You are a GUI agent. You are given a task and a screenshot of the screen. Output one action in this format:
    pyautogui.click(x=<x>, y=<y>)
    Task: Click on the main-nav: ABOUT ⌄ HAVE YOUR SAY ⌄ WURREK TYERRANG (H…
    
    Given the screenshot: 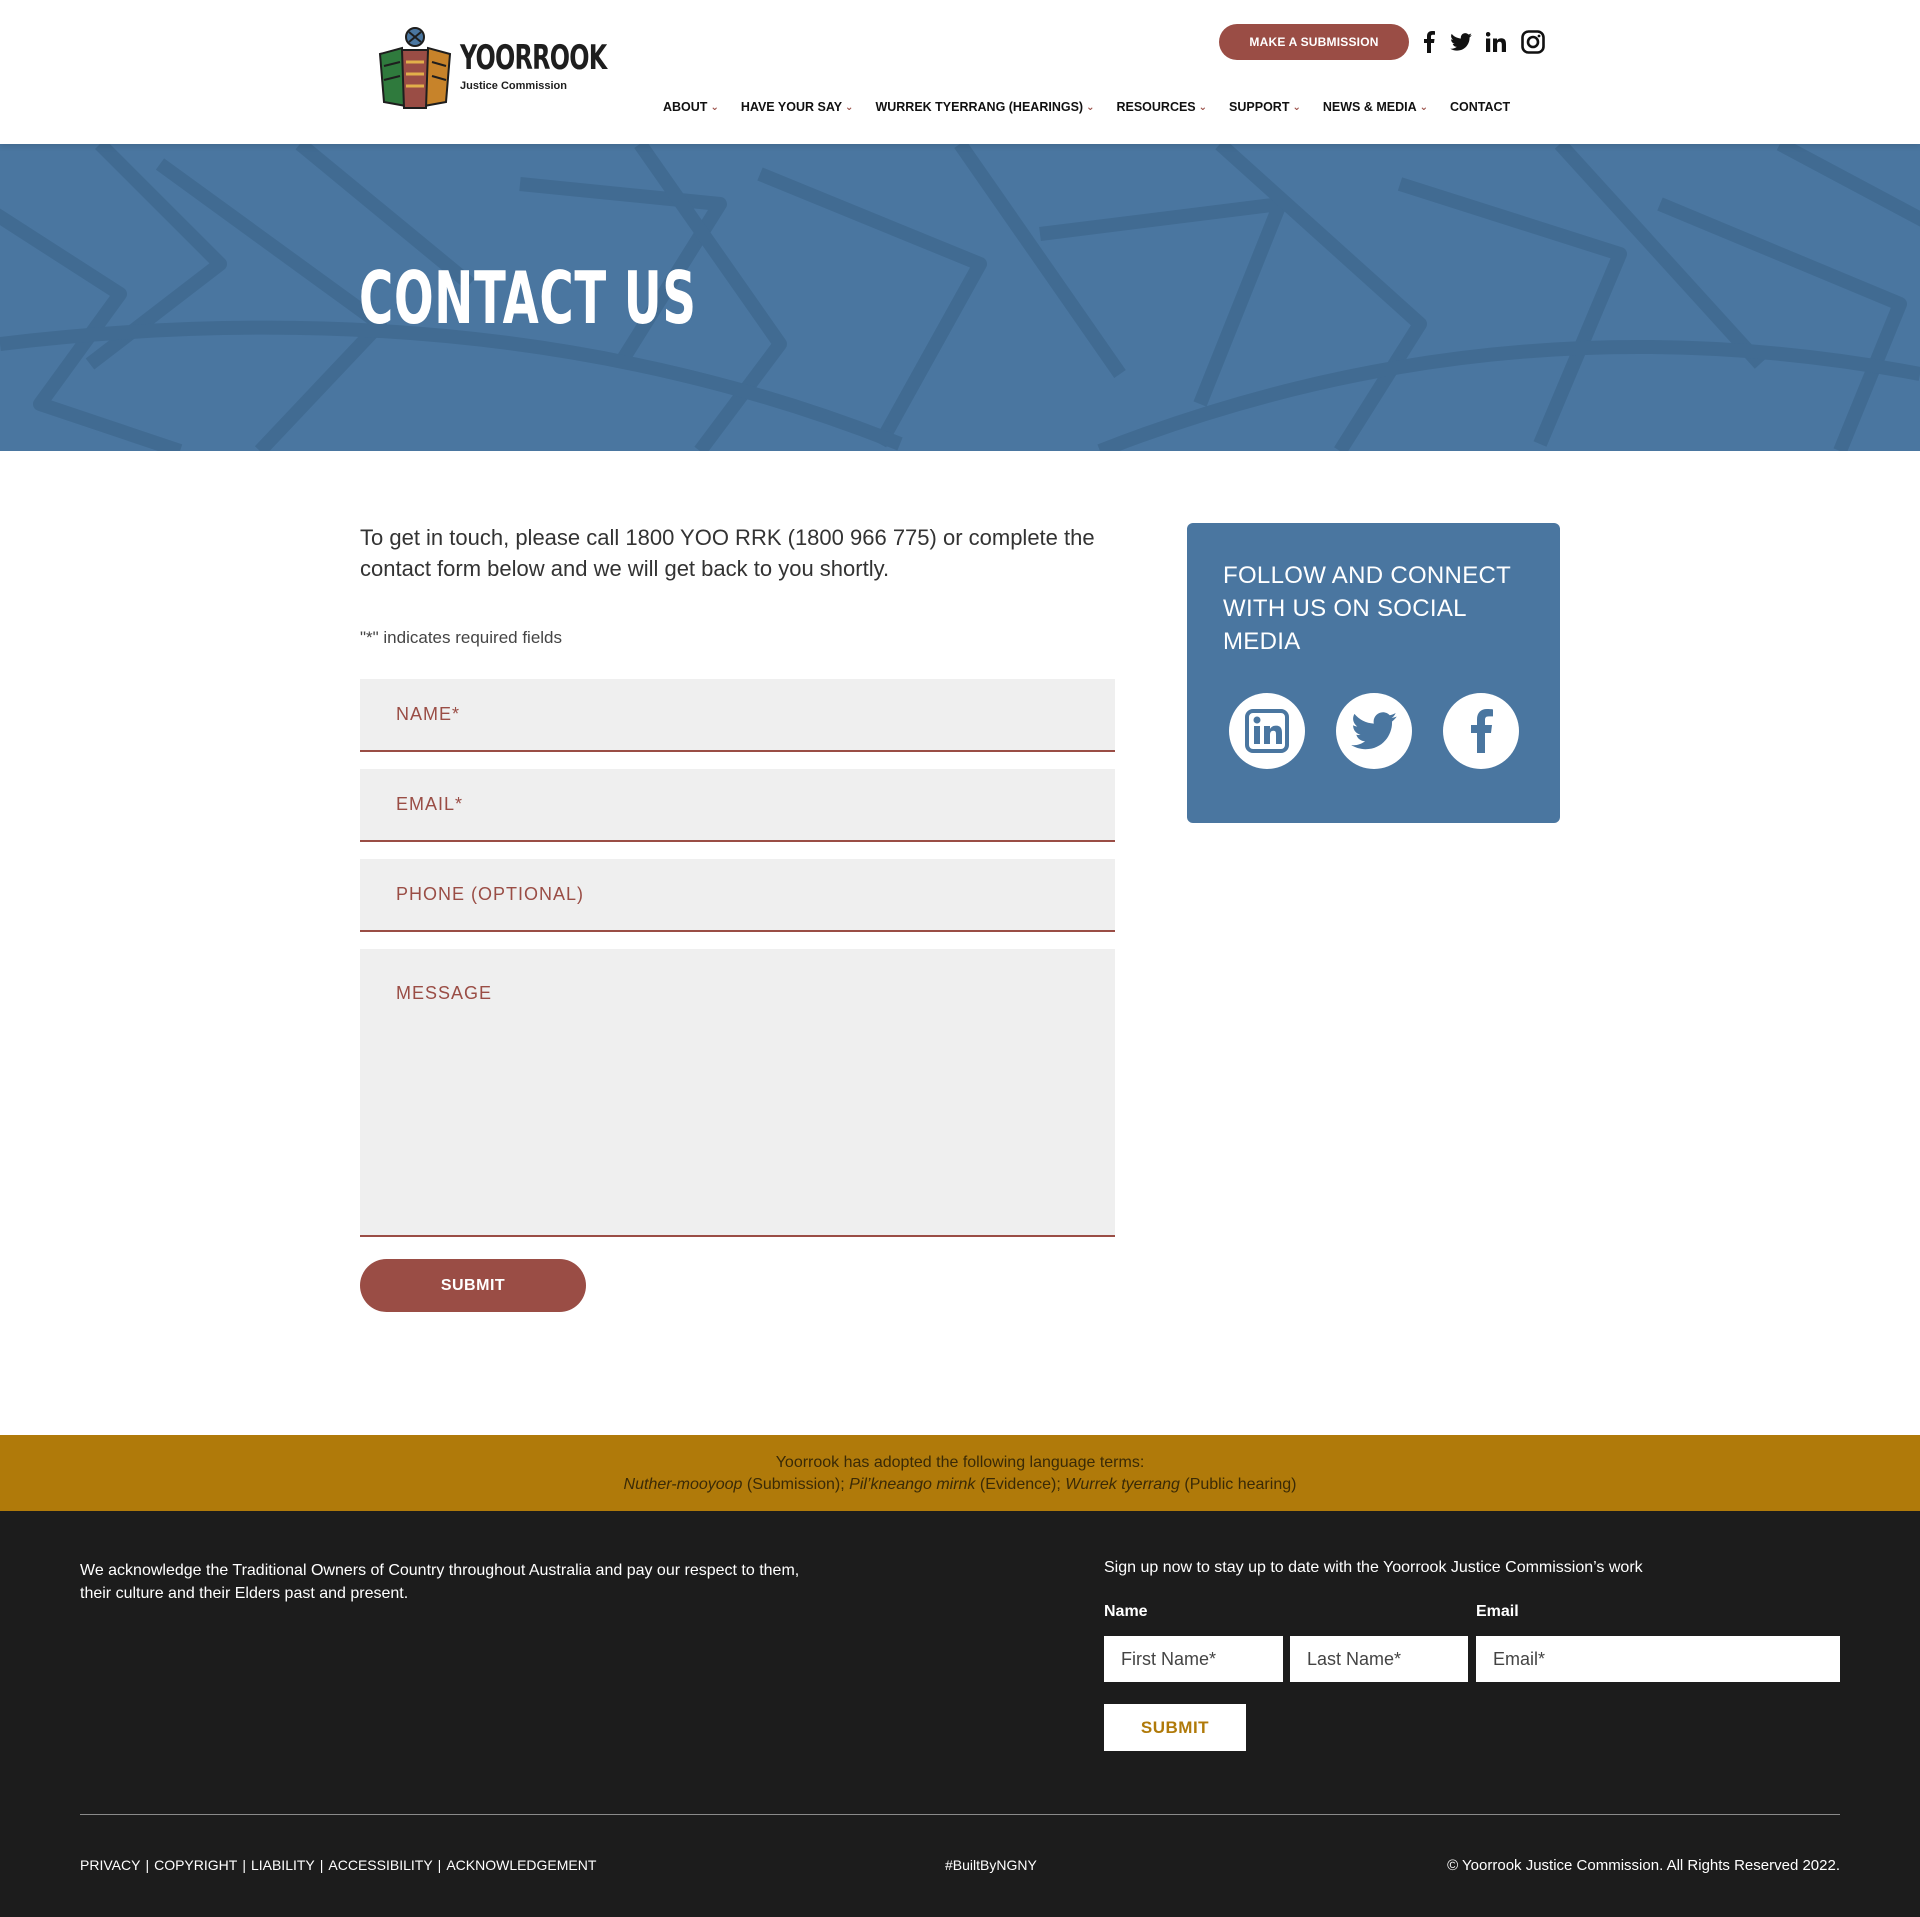 What is the action you would take?
    pyautogui.click(x=1097, y=107)
    